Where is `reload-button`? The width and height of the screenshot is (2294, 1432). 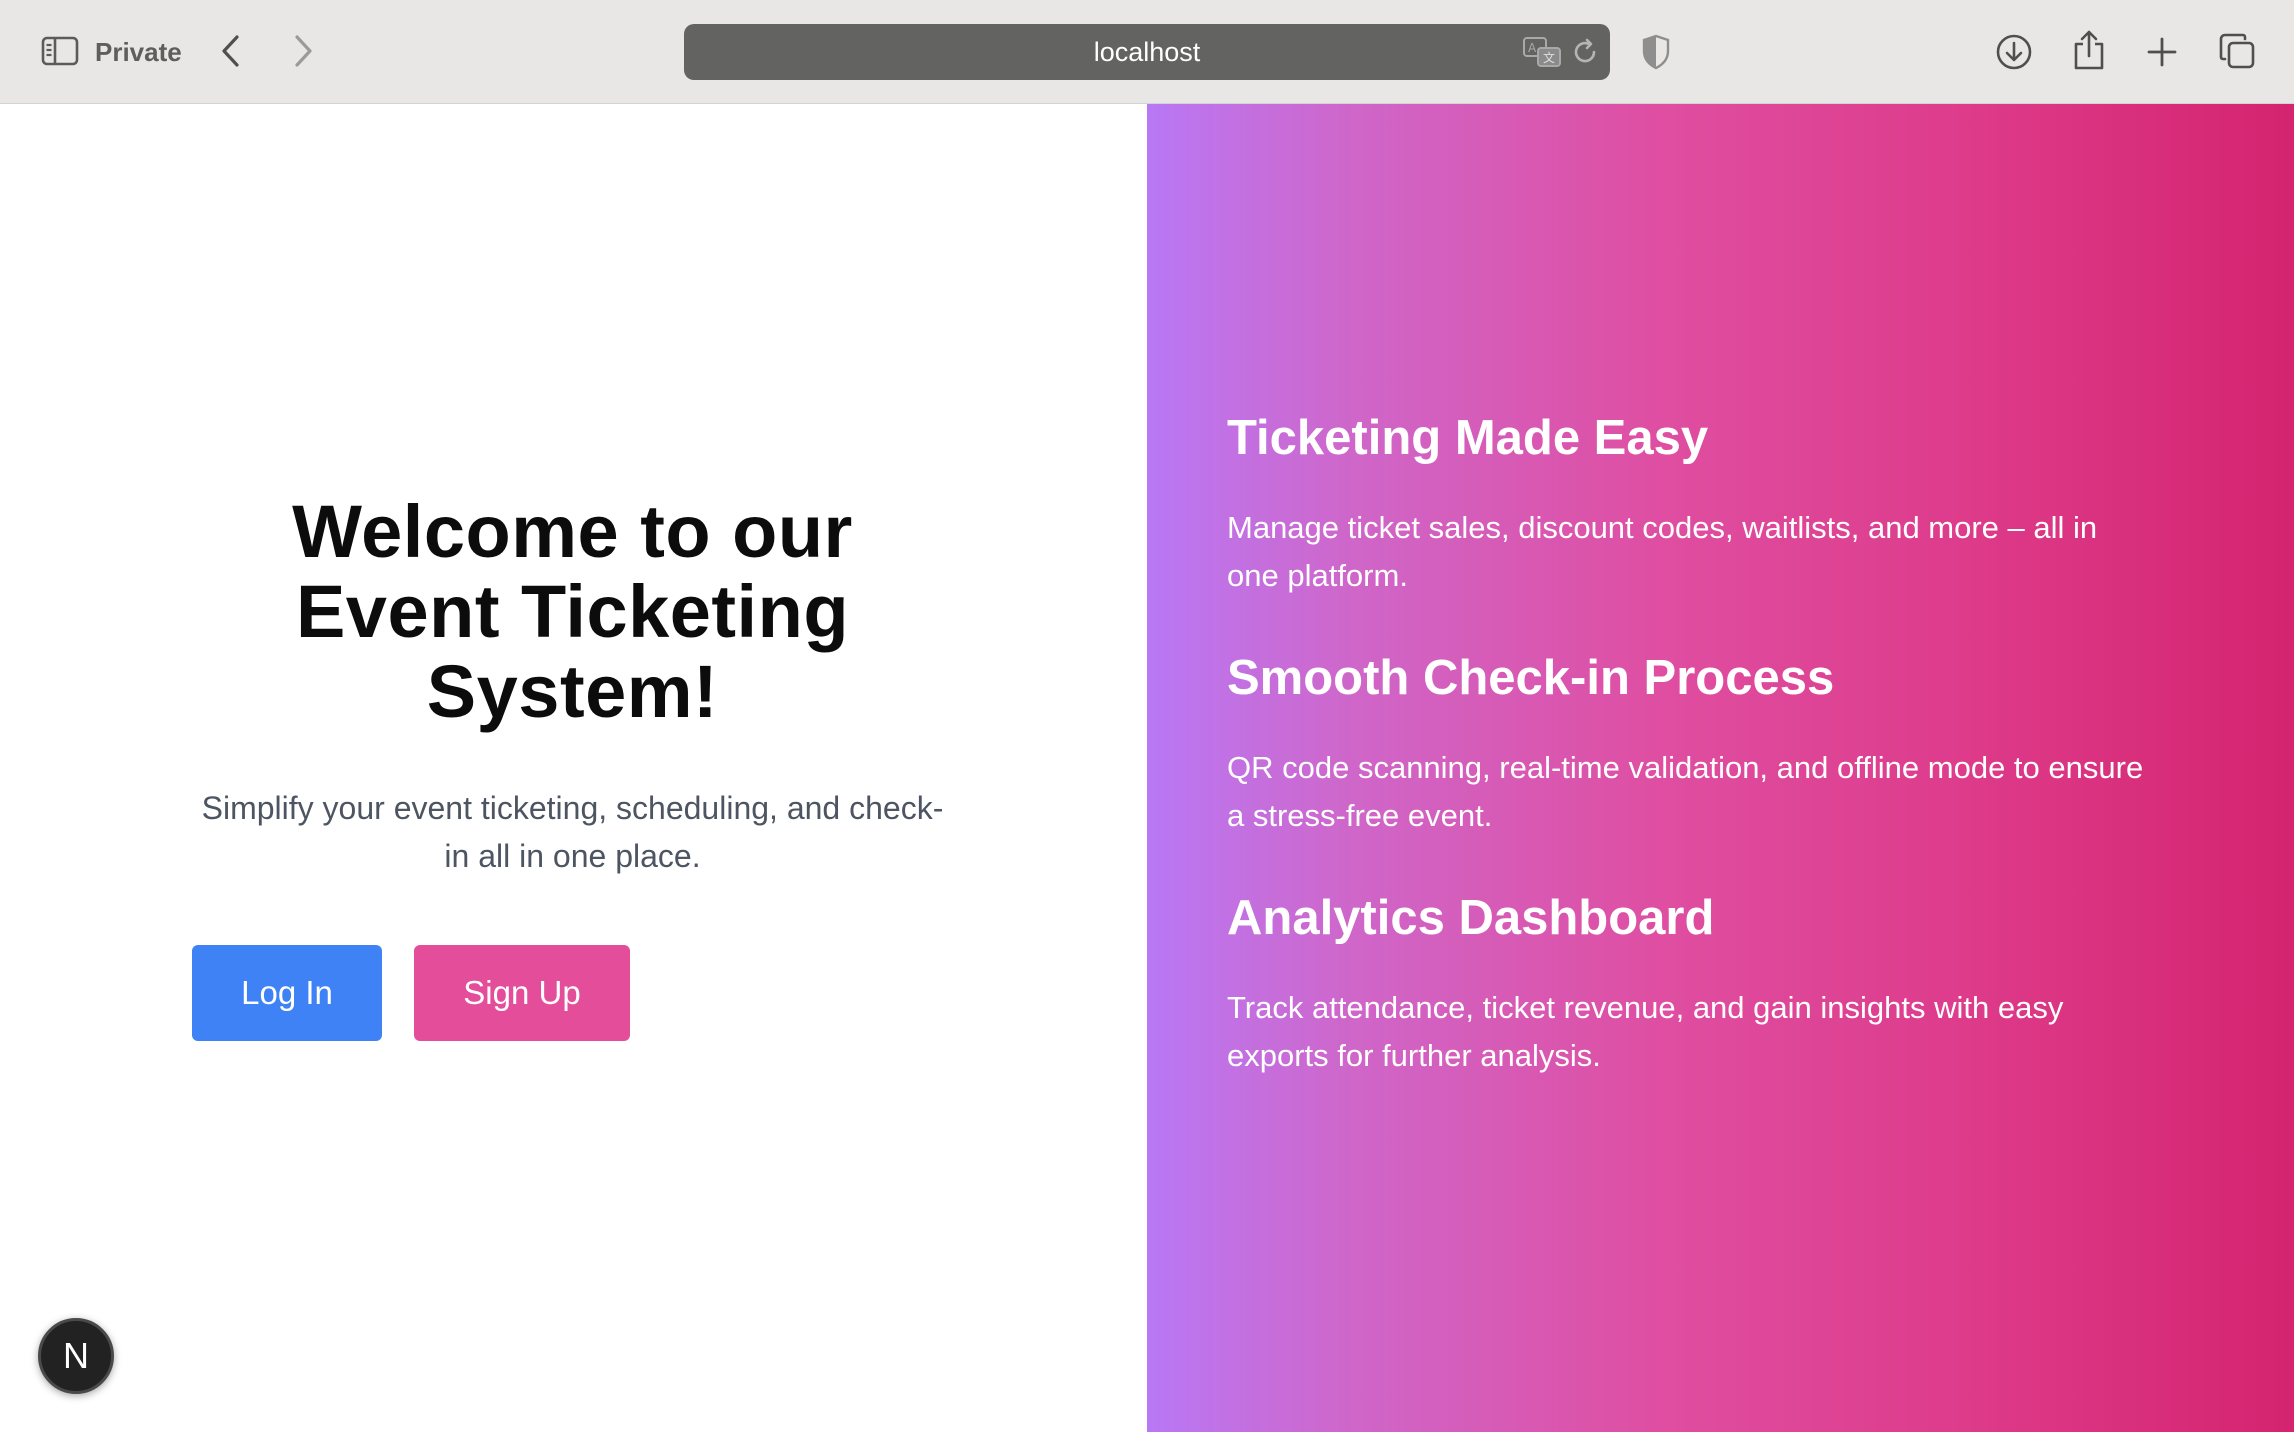
reload-button is located at coordinates (1585, 52).